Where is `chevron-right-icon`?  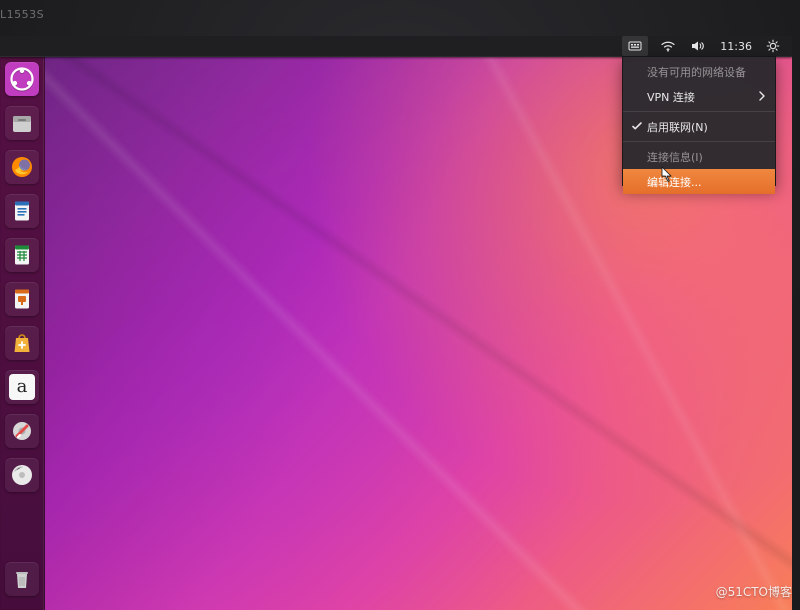 chevron-right-icon is located at coordinates (762, 96).